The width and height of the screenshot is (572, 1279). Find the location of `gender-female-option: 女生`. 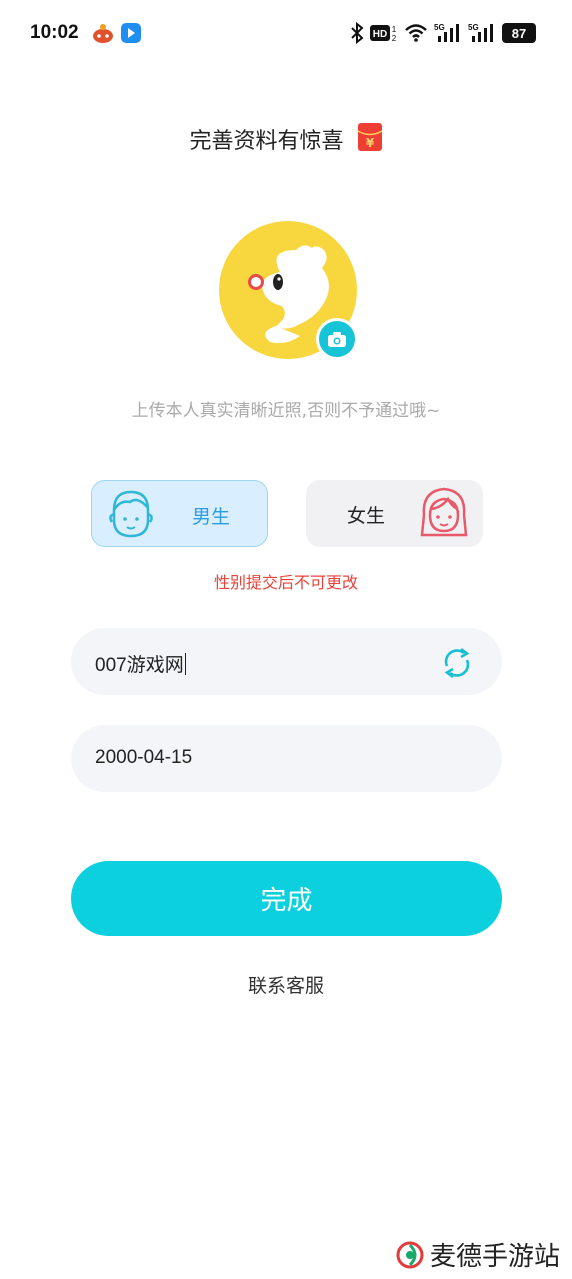

gender-female-option: 女生 is located at coordinates (394, 513).